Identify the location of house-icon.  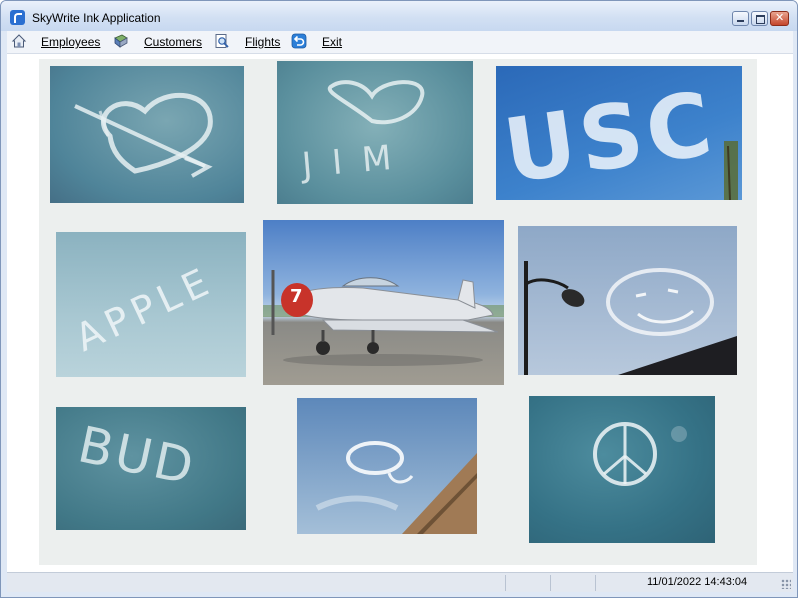
(19, 41).